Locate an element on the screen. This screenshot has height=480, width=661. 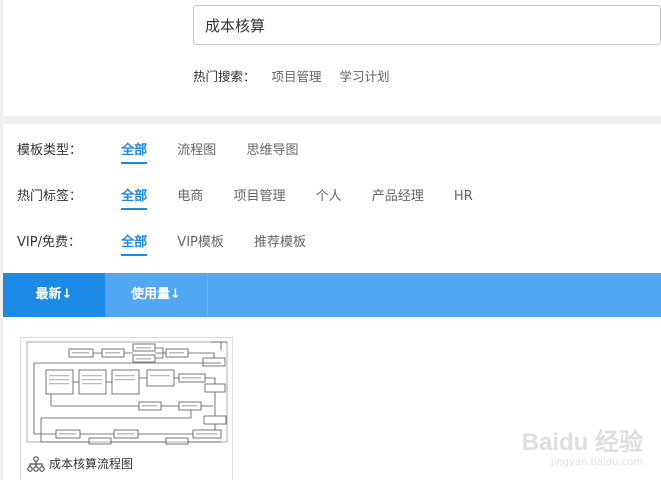
watermark-logo-text: Baidu 经验 is located at coordinates (582, 442).